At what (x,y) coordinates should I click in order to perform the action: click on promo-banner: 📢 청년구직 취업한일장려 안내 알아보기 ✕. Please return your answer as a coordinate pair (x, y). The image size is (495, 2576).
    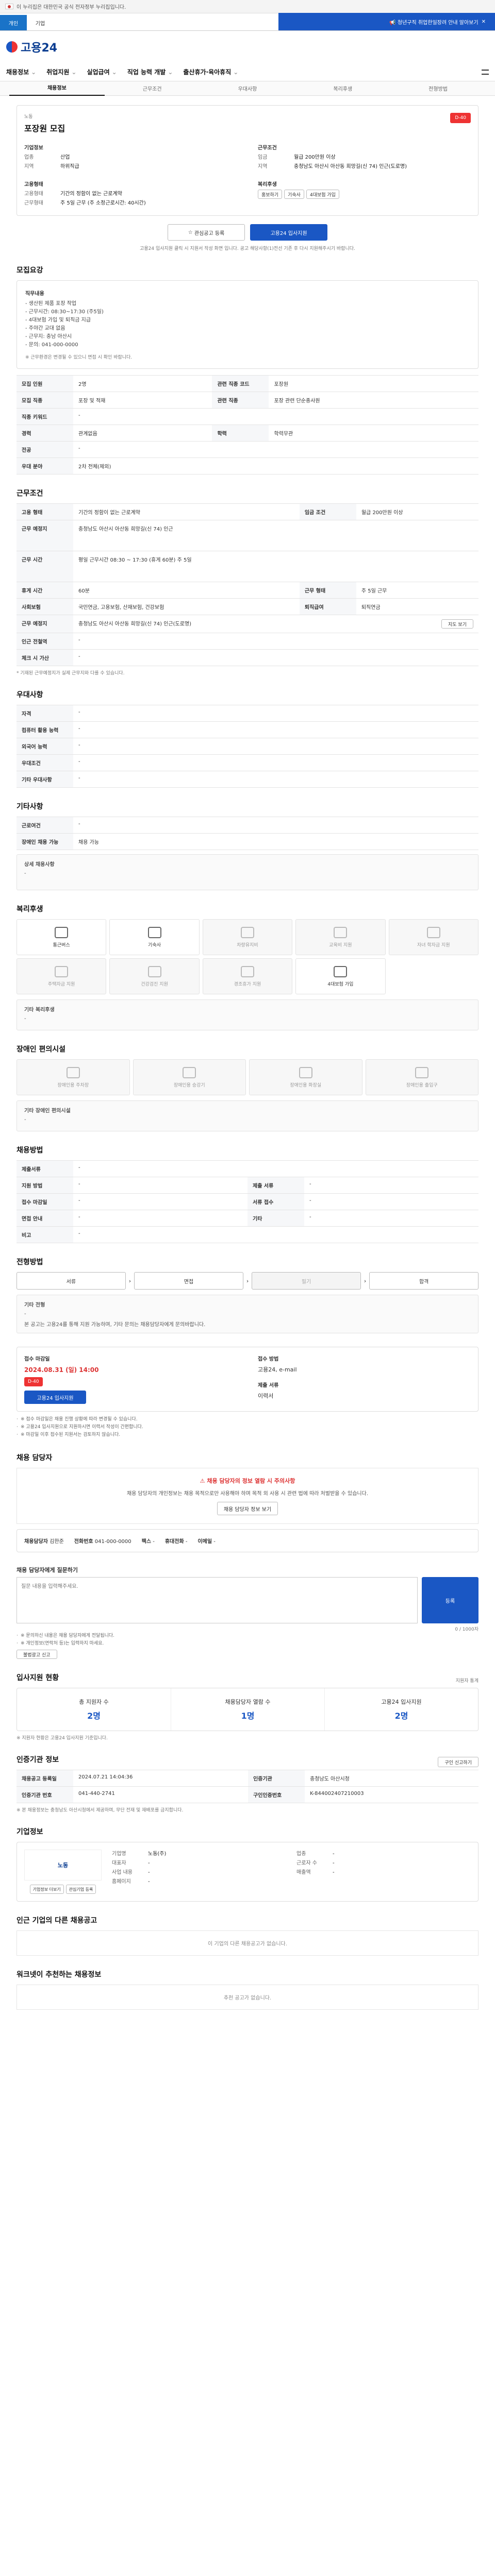
    Looking at the image, I should click on (386, 21).